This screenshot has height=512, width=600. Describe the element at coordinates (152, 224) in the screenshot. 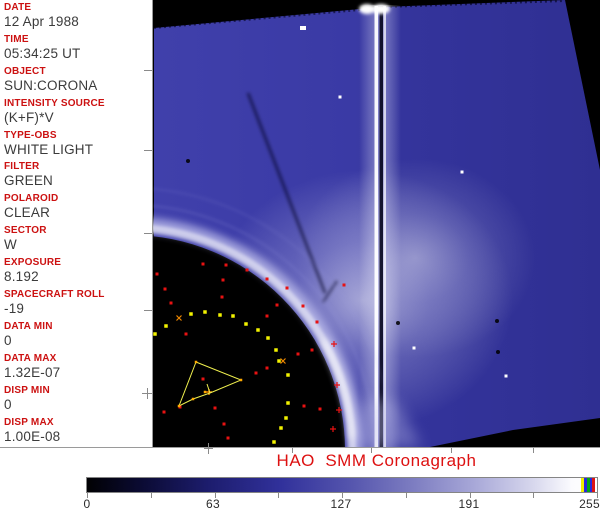

I see `image-frame-left` at that location.